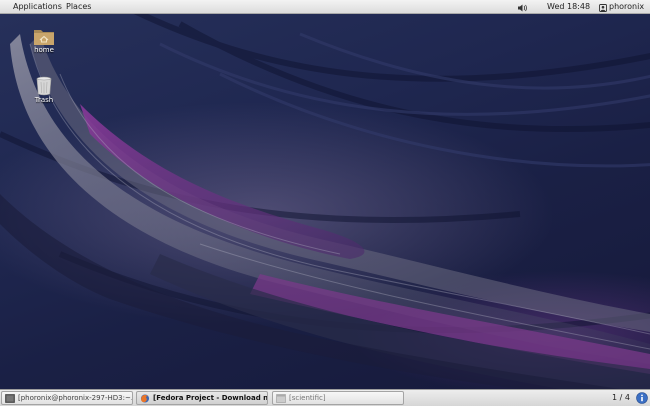  Describe the element at coordinates (145, 398) in the screenshot. I see `firefox-icon` at that location.